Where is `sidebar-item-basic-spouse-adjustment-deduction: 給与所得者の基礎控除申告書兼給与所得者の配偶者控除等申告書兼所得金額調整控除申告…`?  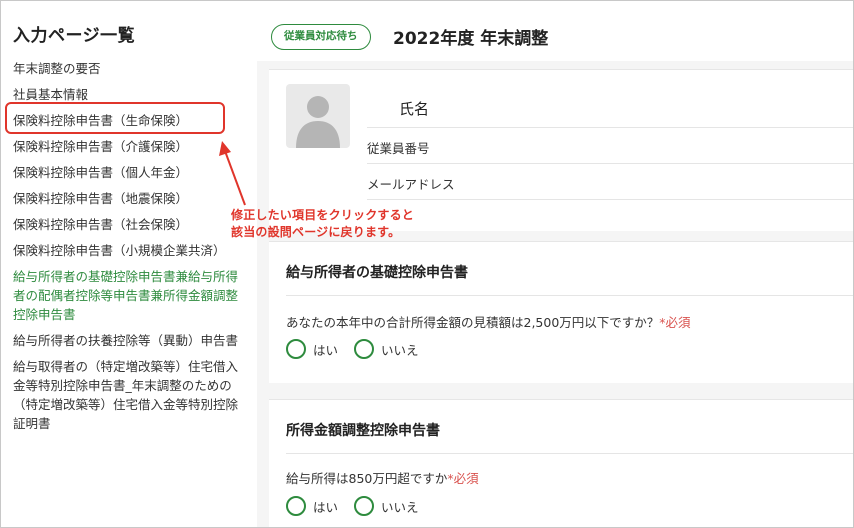 sidebar-item-basic-spouse-adjustment-deduction: 給与所得者の基礎控除申告書兼給与所得者の配偶者控除等申告書兼所得金額調整控除申告… is located at coordinates (131, 295).